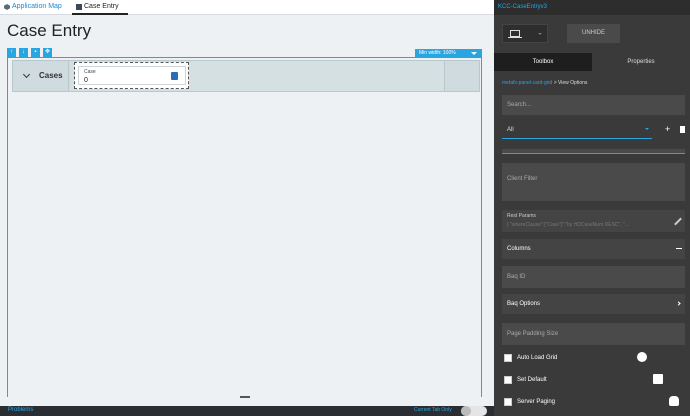 Image resolution: width=690 pixels, height=416 pixels. What do you see at coordinates (525, 33) in the screenshot?
I see `device-selector` at bounding box center [525, 33].